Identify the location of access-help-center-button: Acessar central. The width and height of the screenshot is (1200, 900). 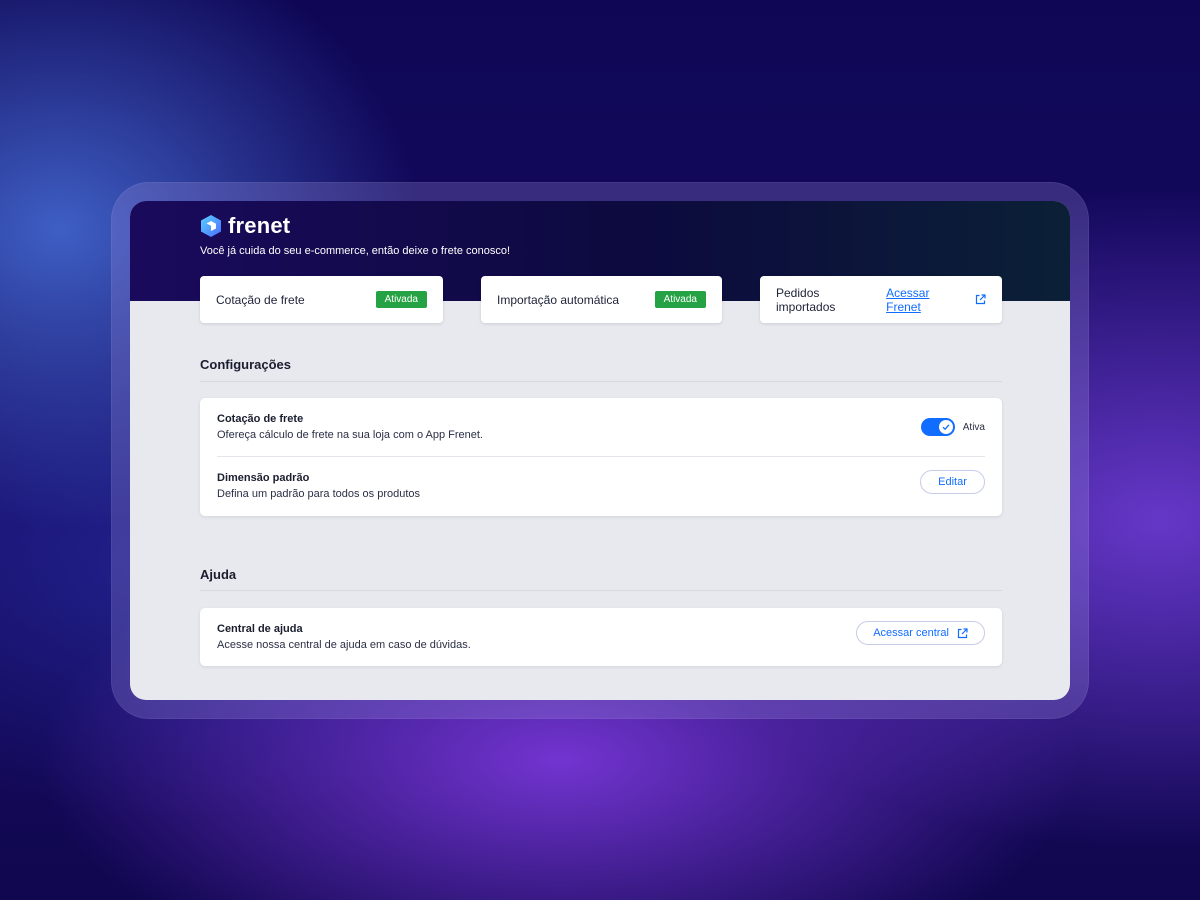
(920, 633).